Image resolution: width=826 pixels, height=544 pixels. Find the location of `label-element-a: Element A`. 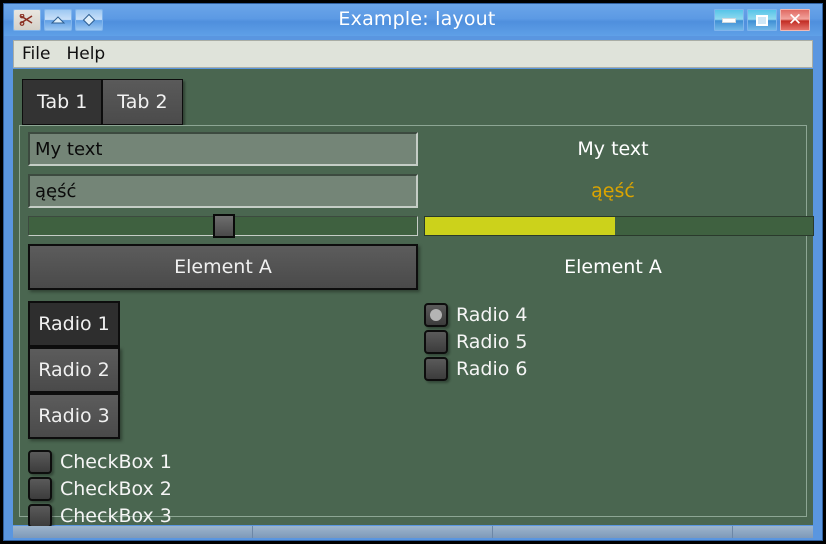

label-element-a: Element A is located at coordinates (613, 267).